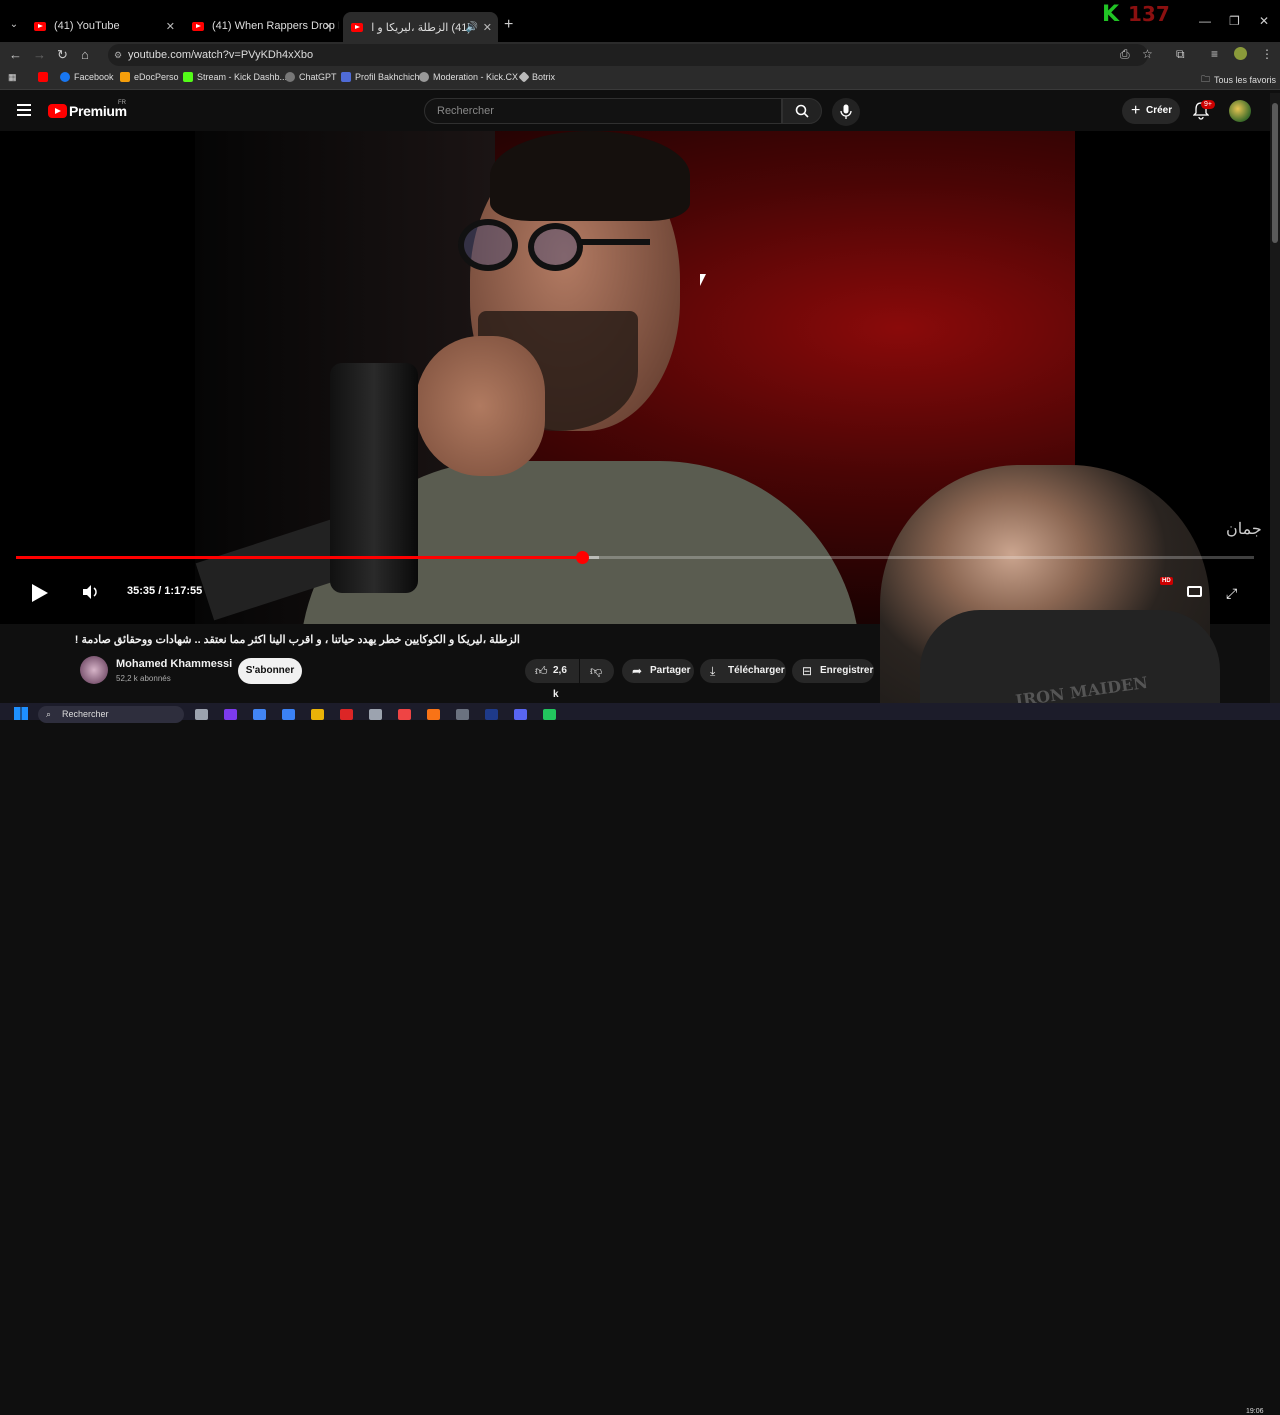 Image resolution: width=1280 pixels, height=1415 pixels. What do you see at coordinates (1240, 111) in the screenshot?
I see `account-avatar` at bounding box center [1240, 111].